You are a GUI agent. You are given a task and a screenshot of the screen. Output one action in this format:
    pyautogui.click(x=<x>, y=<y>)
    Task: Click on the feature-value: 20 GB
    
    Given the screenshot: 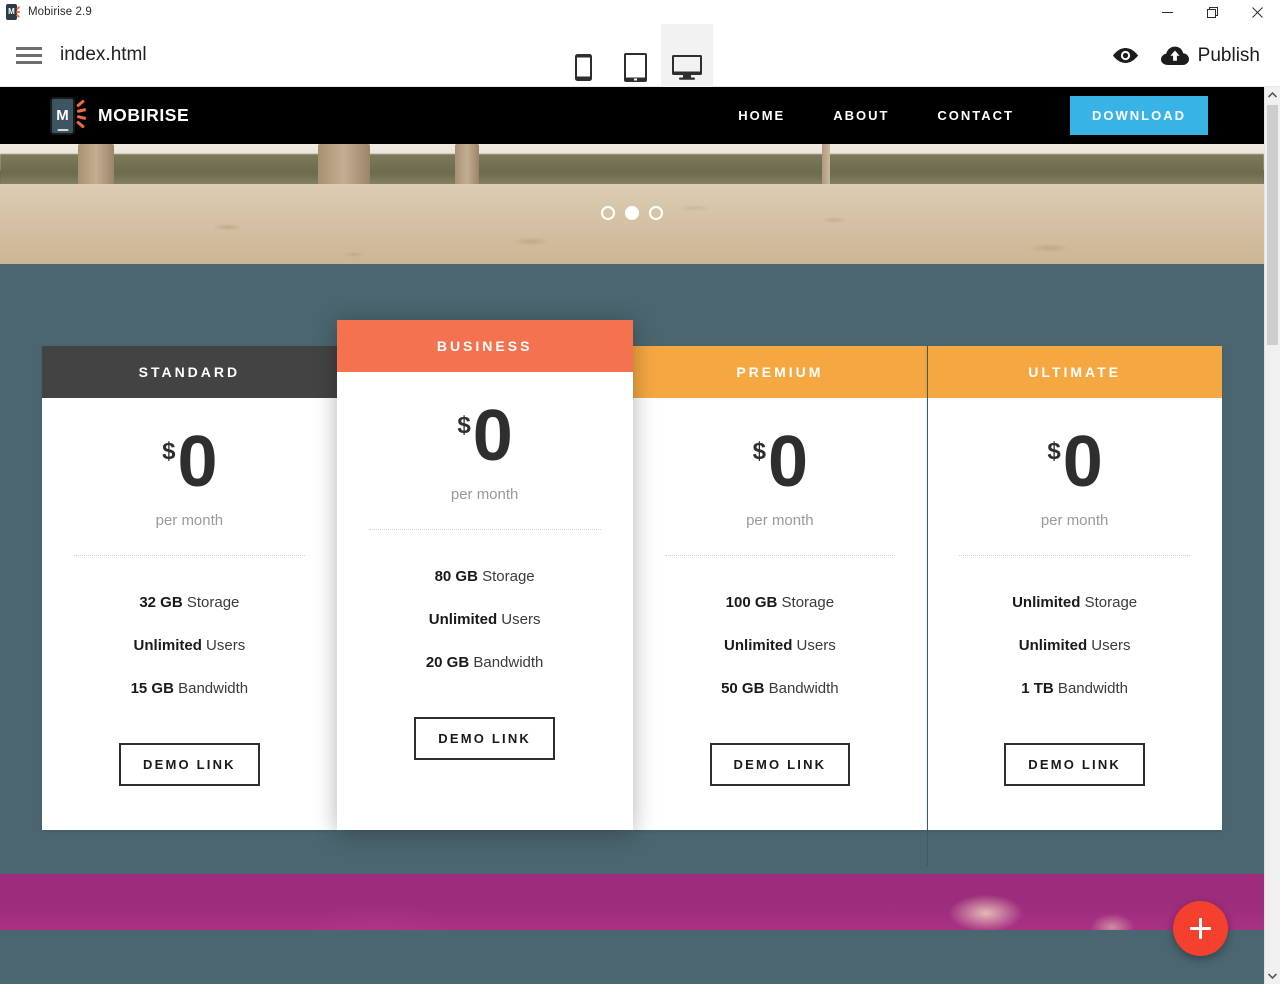 What is the action you would take?
    pyautogui.click(x=447, y=663)
    